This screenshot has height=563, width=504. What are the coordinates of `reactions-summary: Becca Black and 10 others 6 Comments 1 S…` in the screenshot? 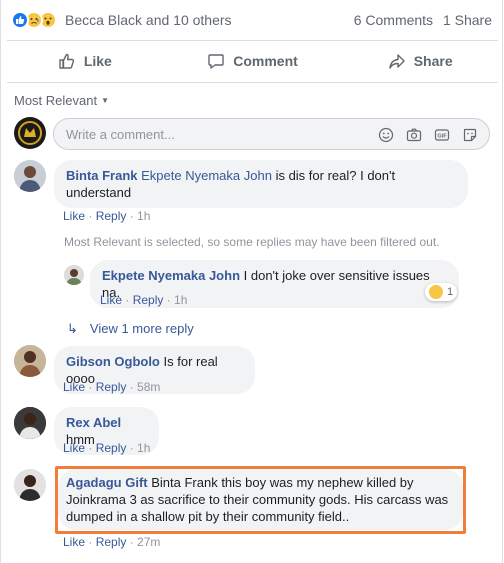 It's located at (252, 20).